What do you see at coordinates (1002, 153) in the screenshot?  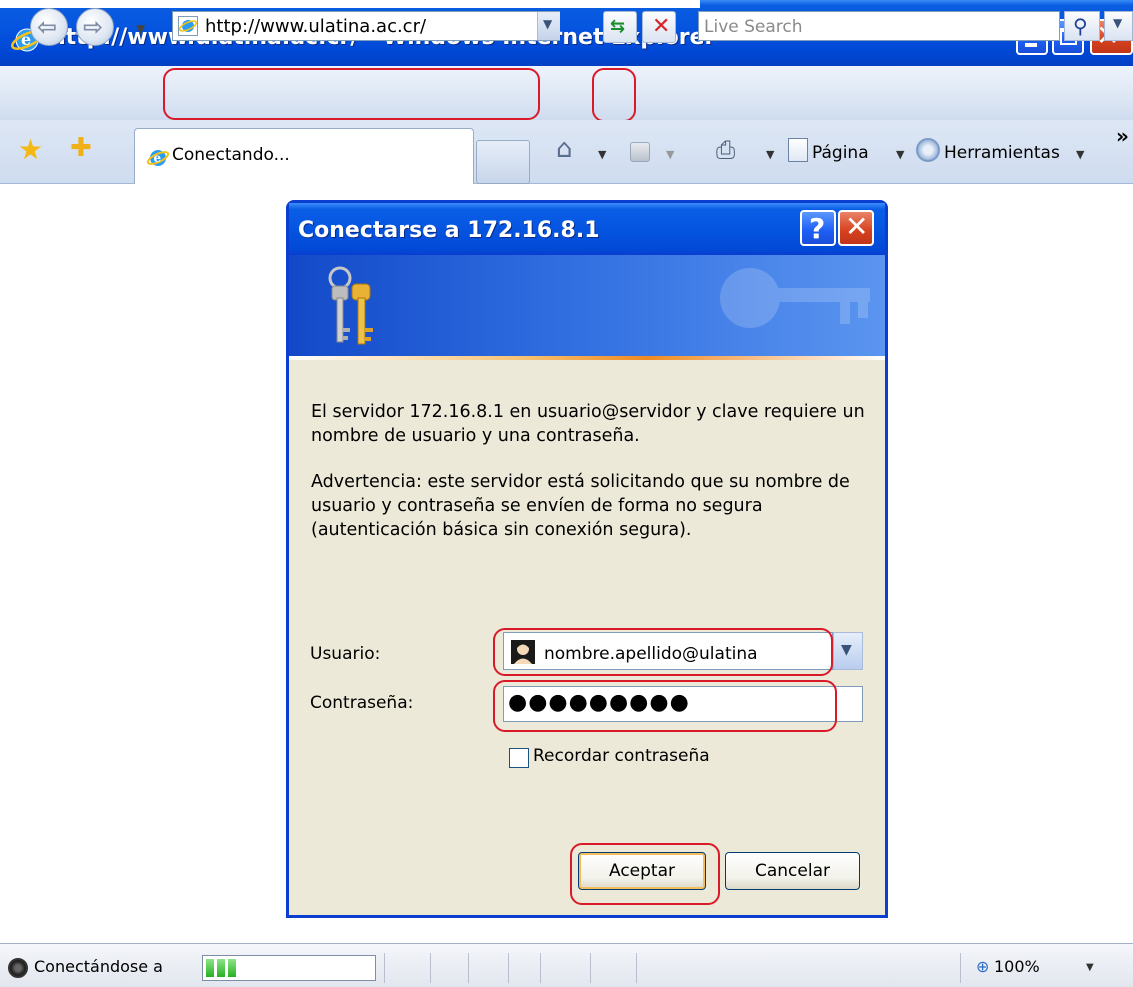 I see `tools-menu: Herramientas` at bounding box center [1002, 153].